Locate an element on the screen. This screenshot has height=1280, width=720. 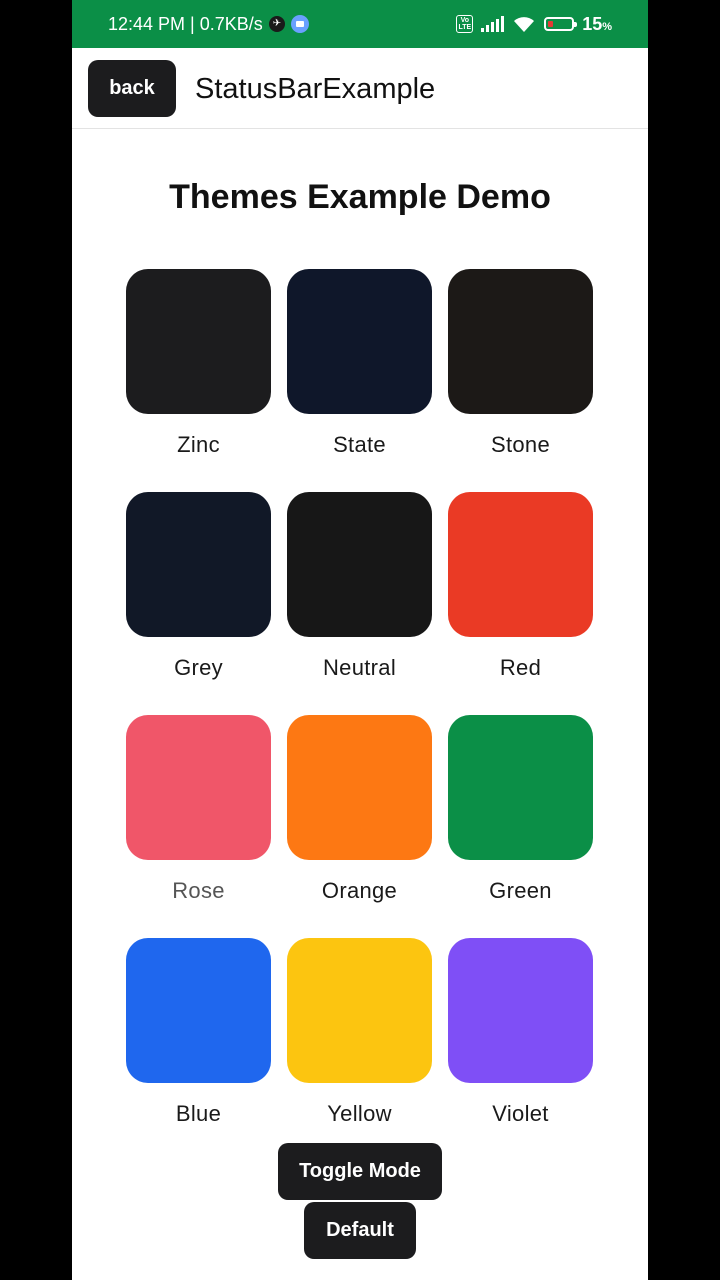
theme-swatch-state is located at coordinates (359, 341).